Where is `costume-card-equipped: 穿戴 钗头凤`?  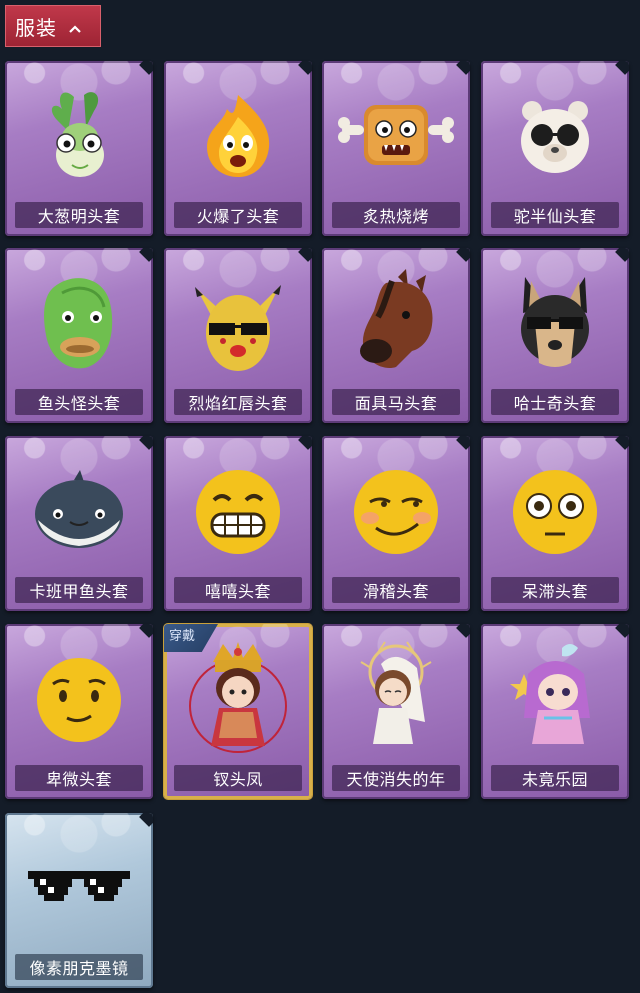 costume-card-equipped: 穿戴 钗头凤 is located at coordinates (238, 711).